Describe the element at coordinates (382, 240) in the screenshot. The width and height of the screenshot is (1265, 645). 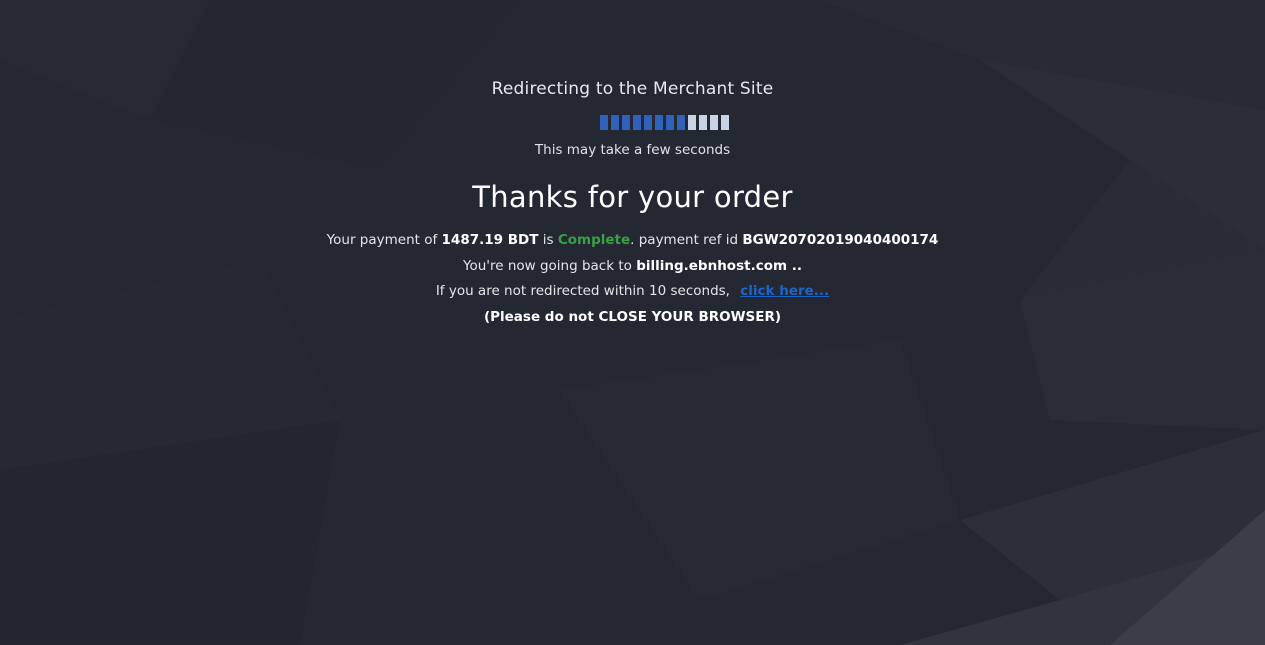
I see `payment-prefix: Your payment of` at that location.